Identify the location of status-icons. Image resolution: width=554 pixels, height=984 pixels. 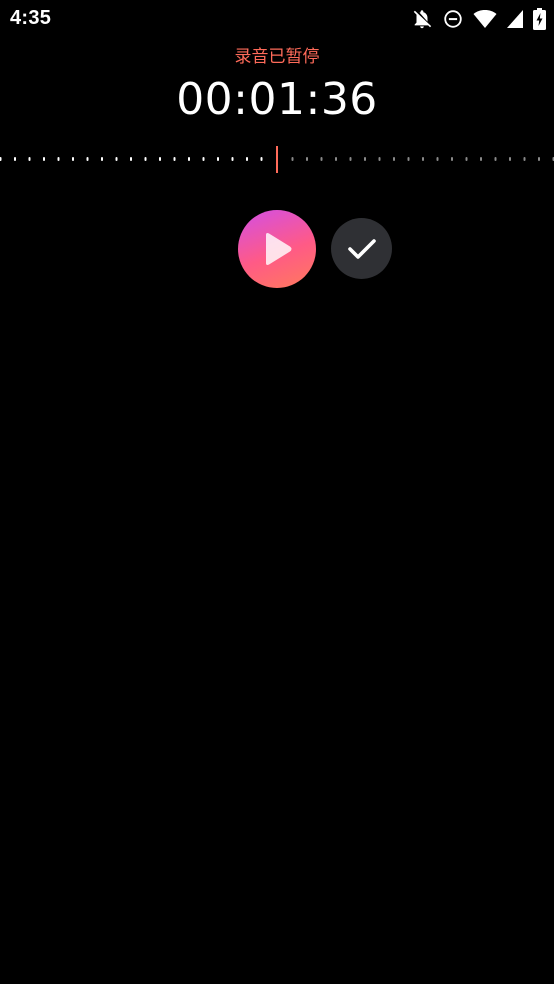
(478, 19).